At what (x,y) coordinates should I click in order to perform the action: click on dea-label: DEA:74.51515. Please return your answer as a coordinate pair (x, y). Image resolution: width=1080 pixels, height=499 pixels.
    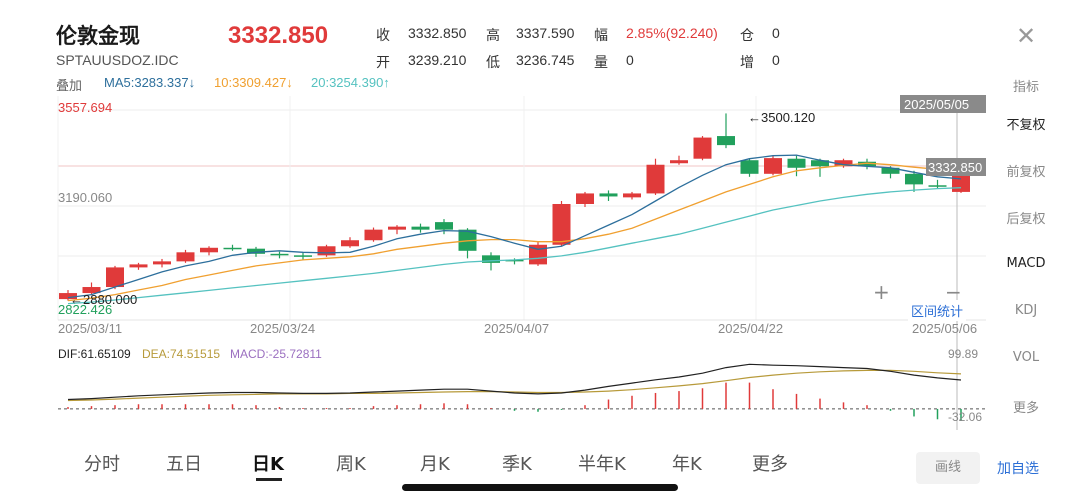
    Looking at the image, I should click on (181, 354).